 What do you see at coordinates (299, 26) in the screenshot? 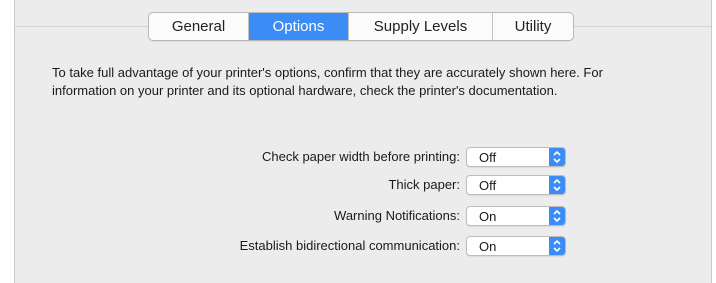
I see `tab-options: Options` at bounding box center [299, 26].